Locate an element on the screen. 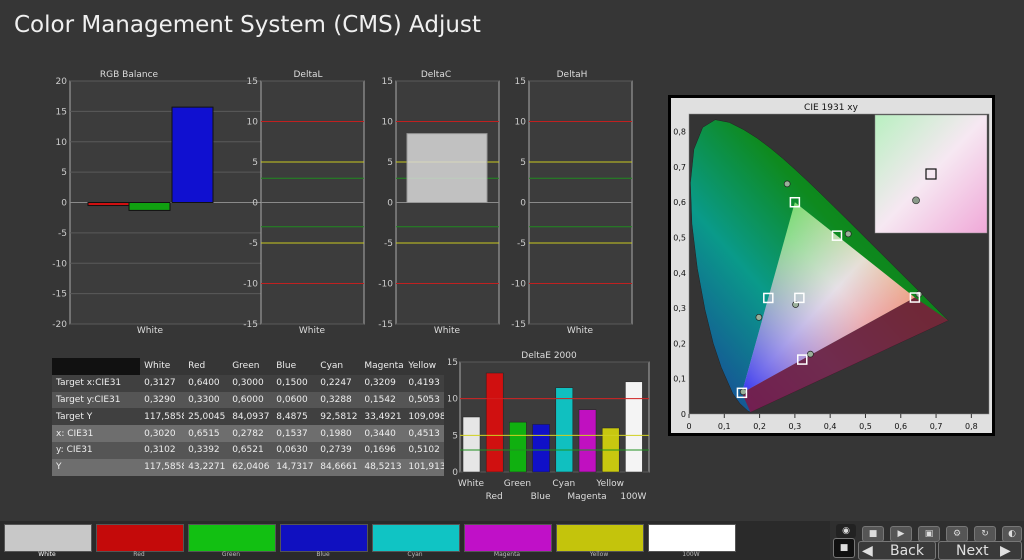 This screenshot has height=560, width=1024. x-category-label: Green is located at coordinates (517, 484).